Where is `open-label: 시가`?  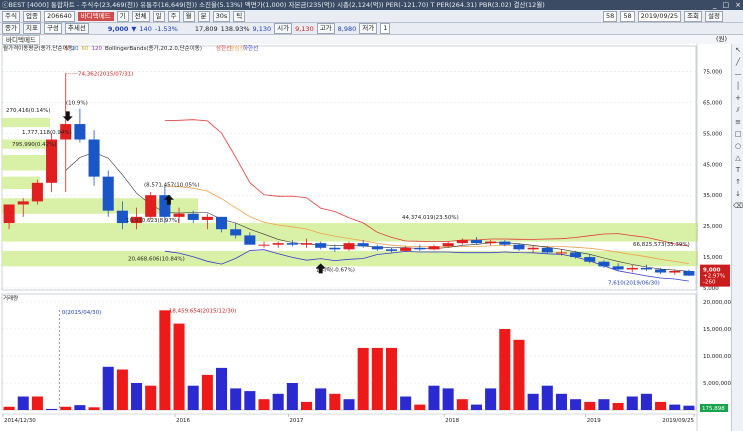 open-label: 시가 is located at coordinates (283, 28).